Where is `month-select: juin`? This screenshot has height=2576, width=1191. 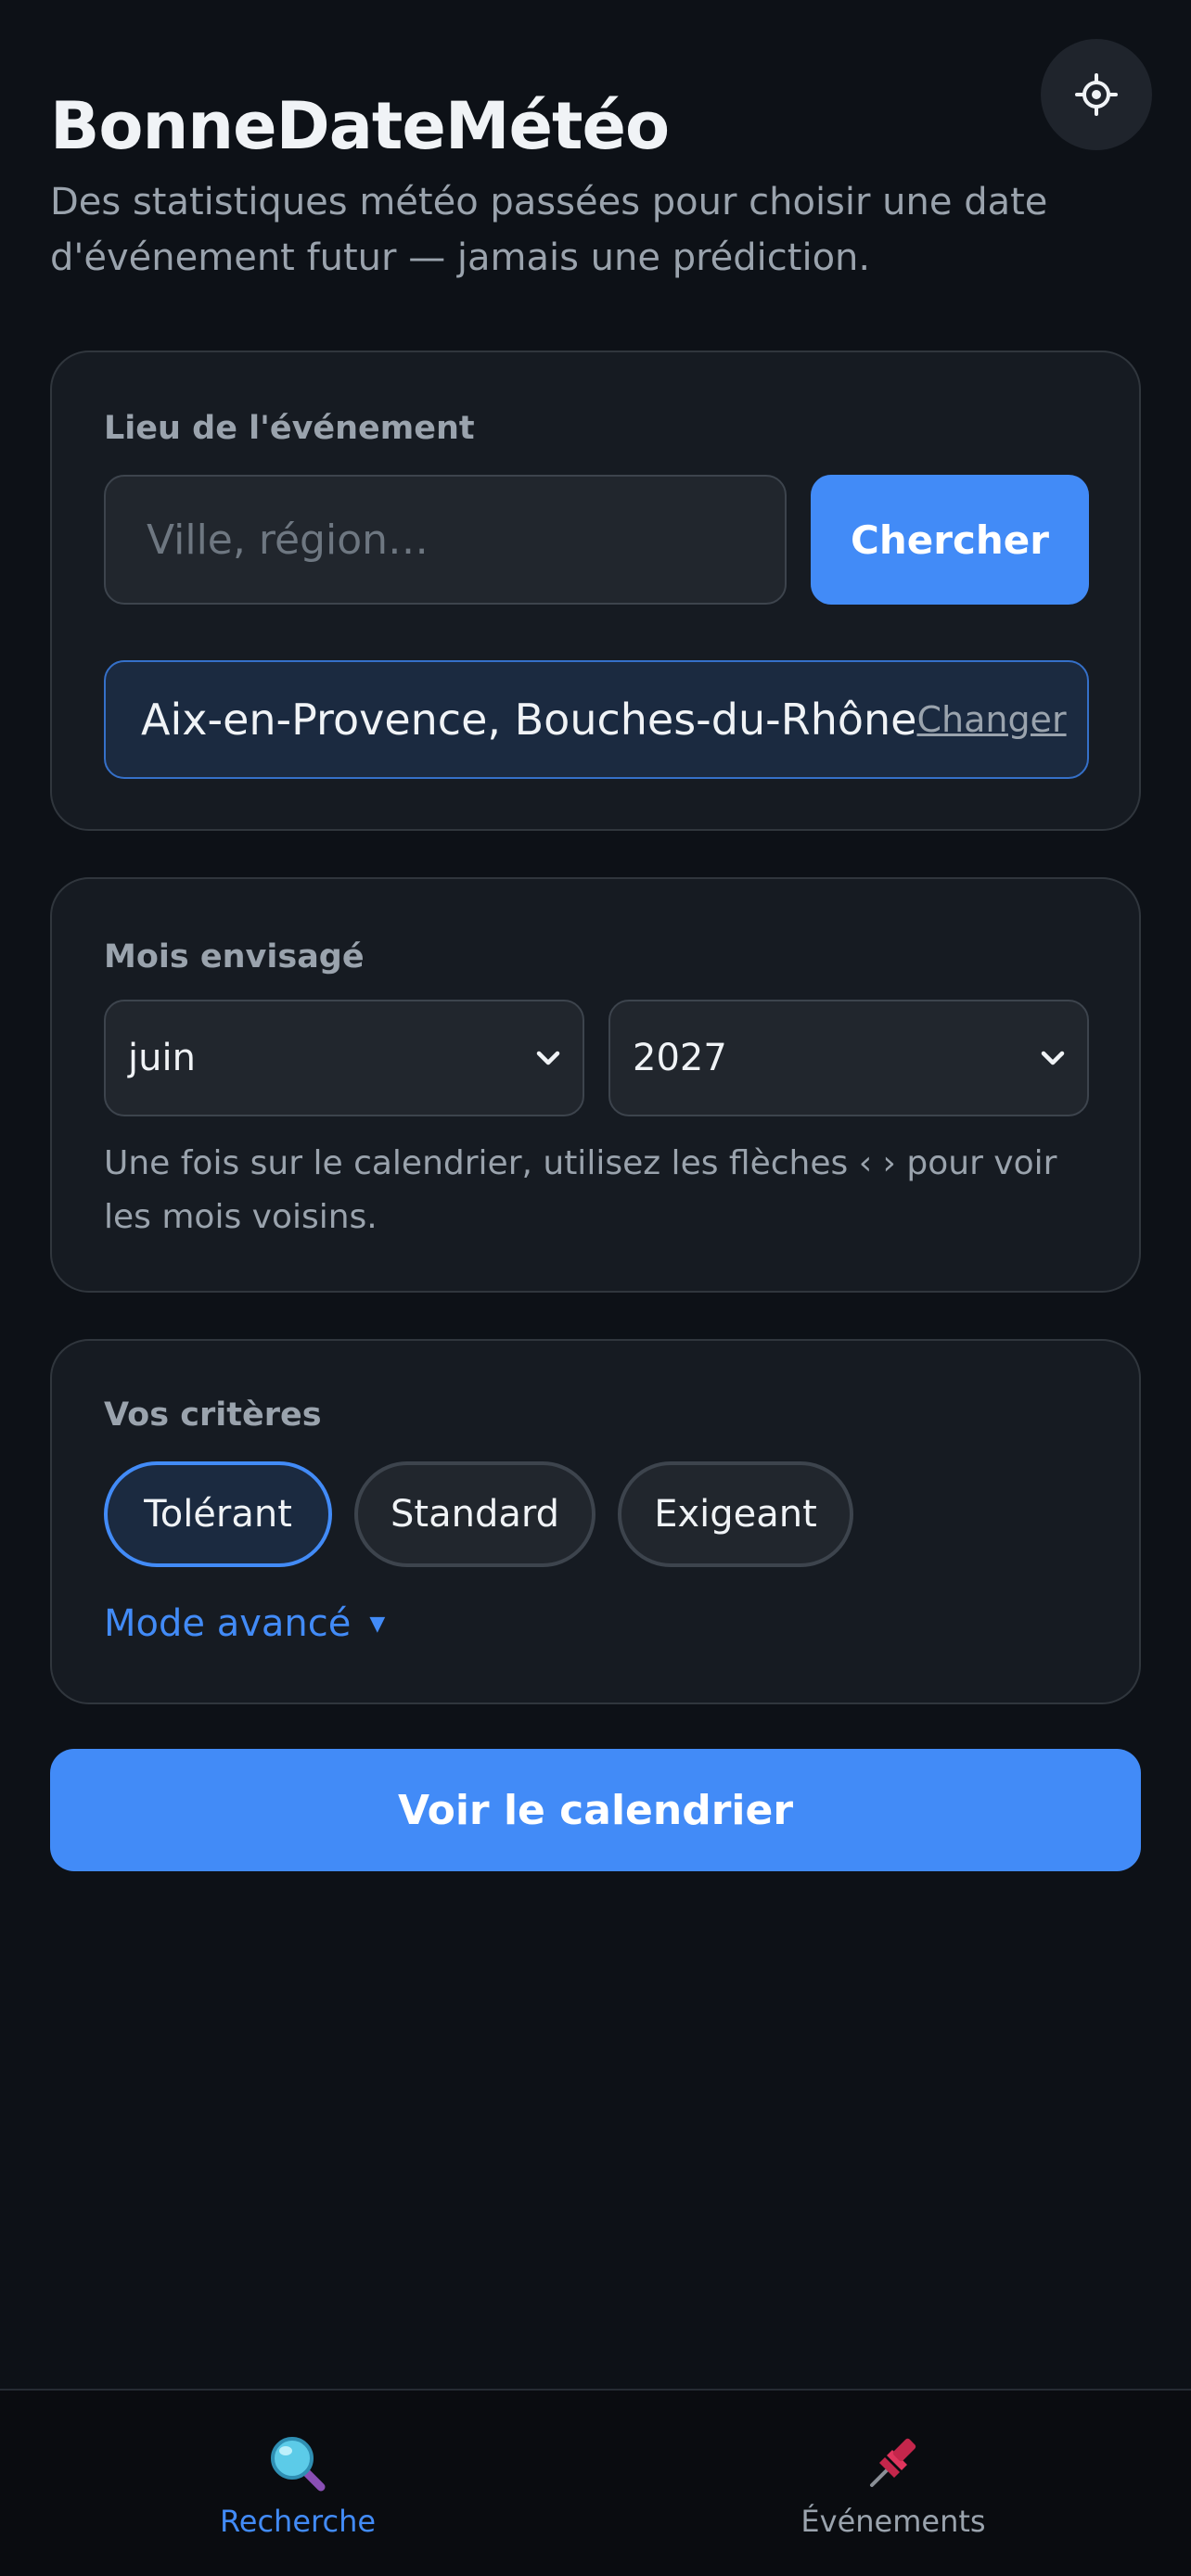 month-select: juin is located at coordinates (344, 1058).